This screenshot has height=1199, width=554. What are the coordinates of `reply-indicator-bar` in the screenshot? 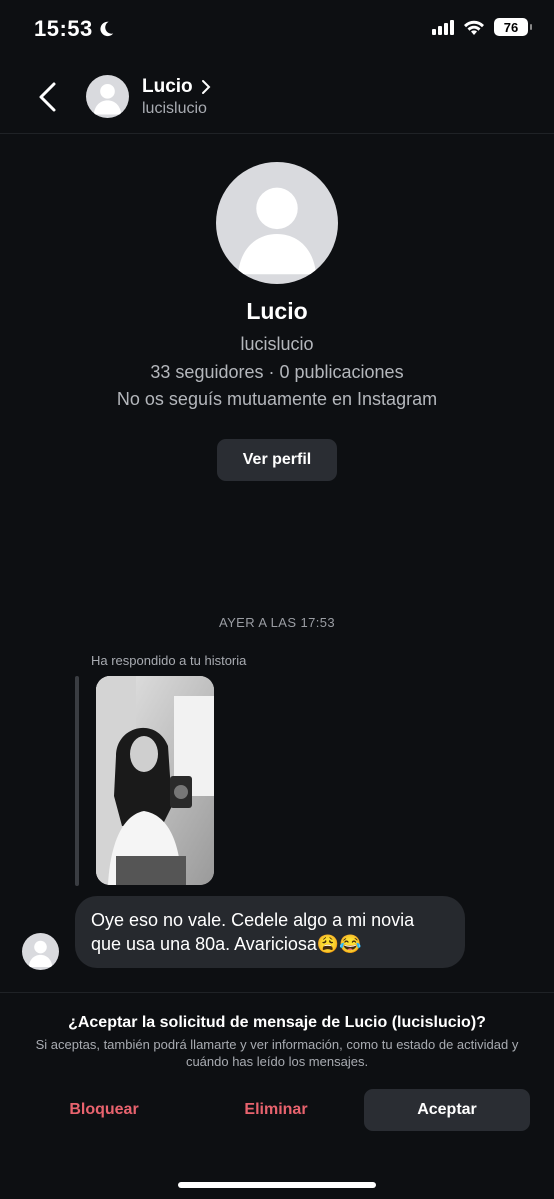 It's located at (77, 781).